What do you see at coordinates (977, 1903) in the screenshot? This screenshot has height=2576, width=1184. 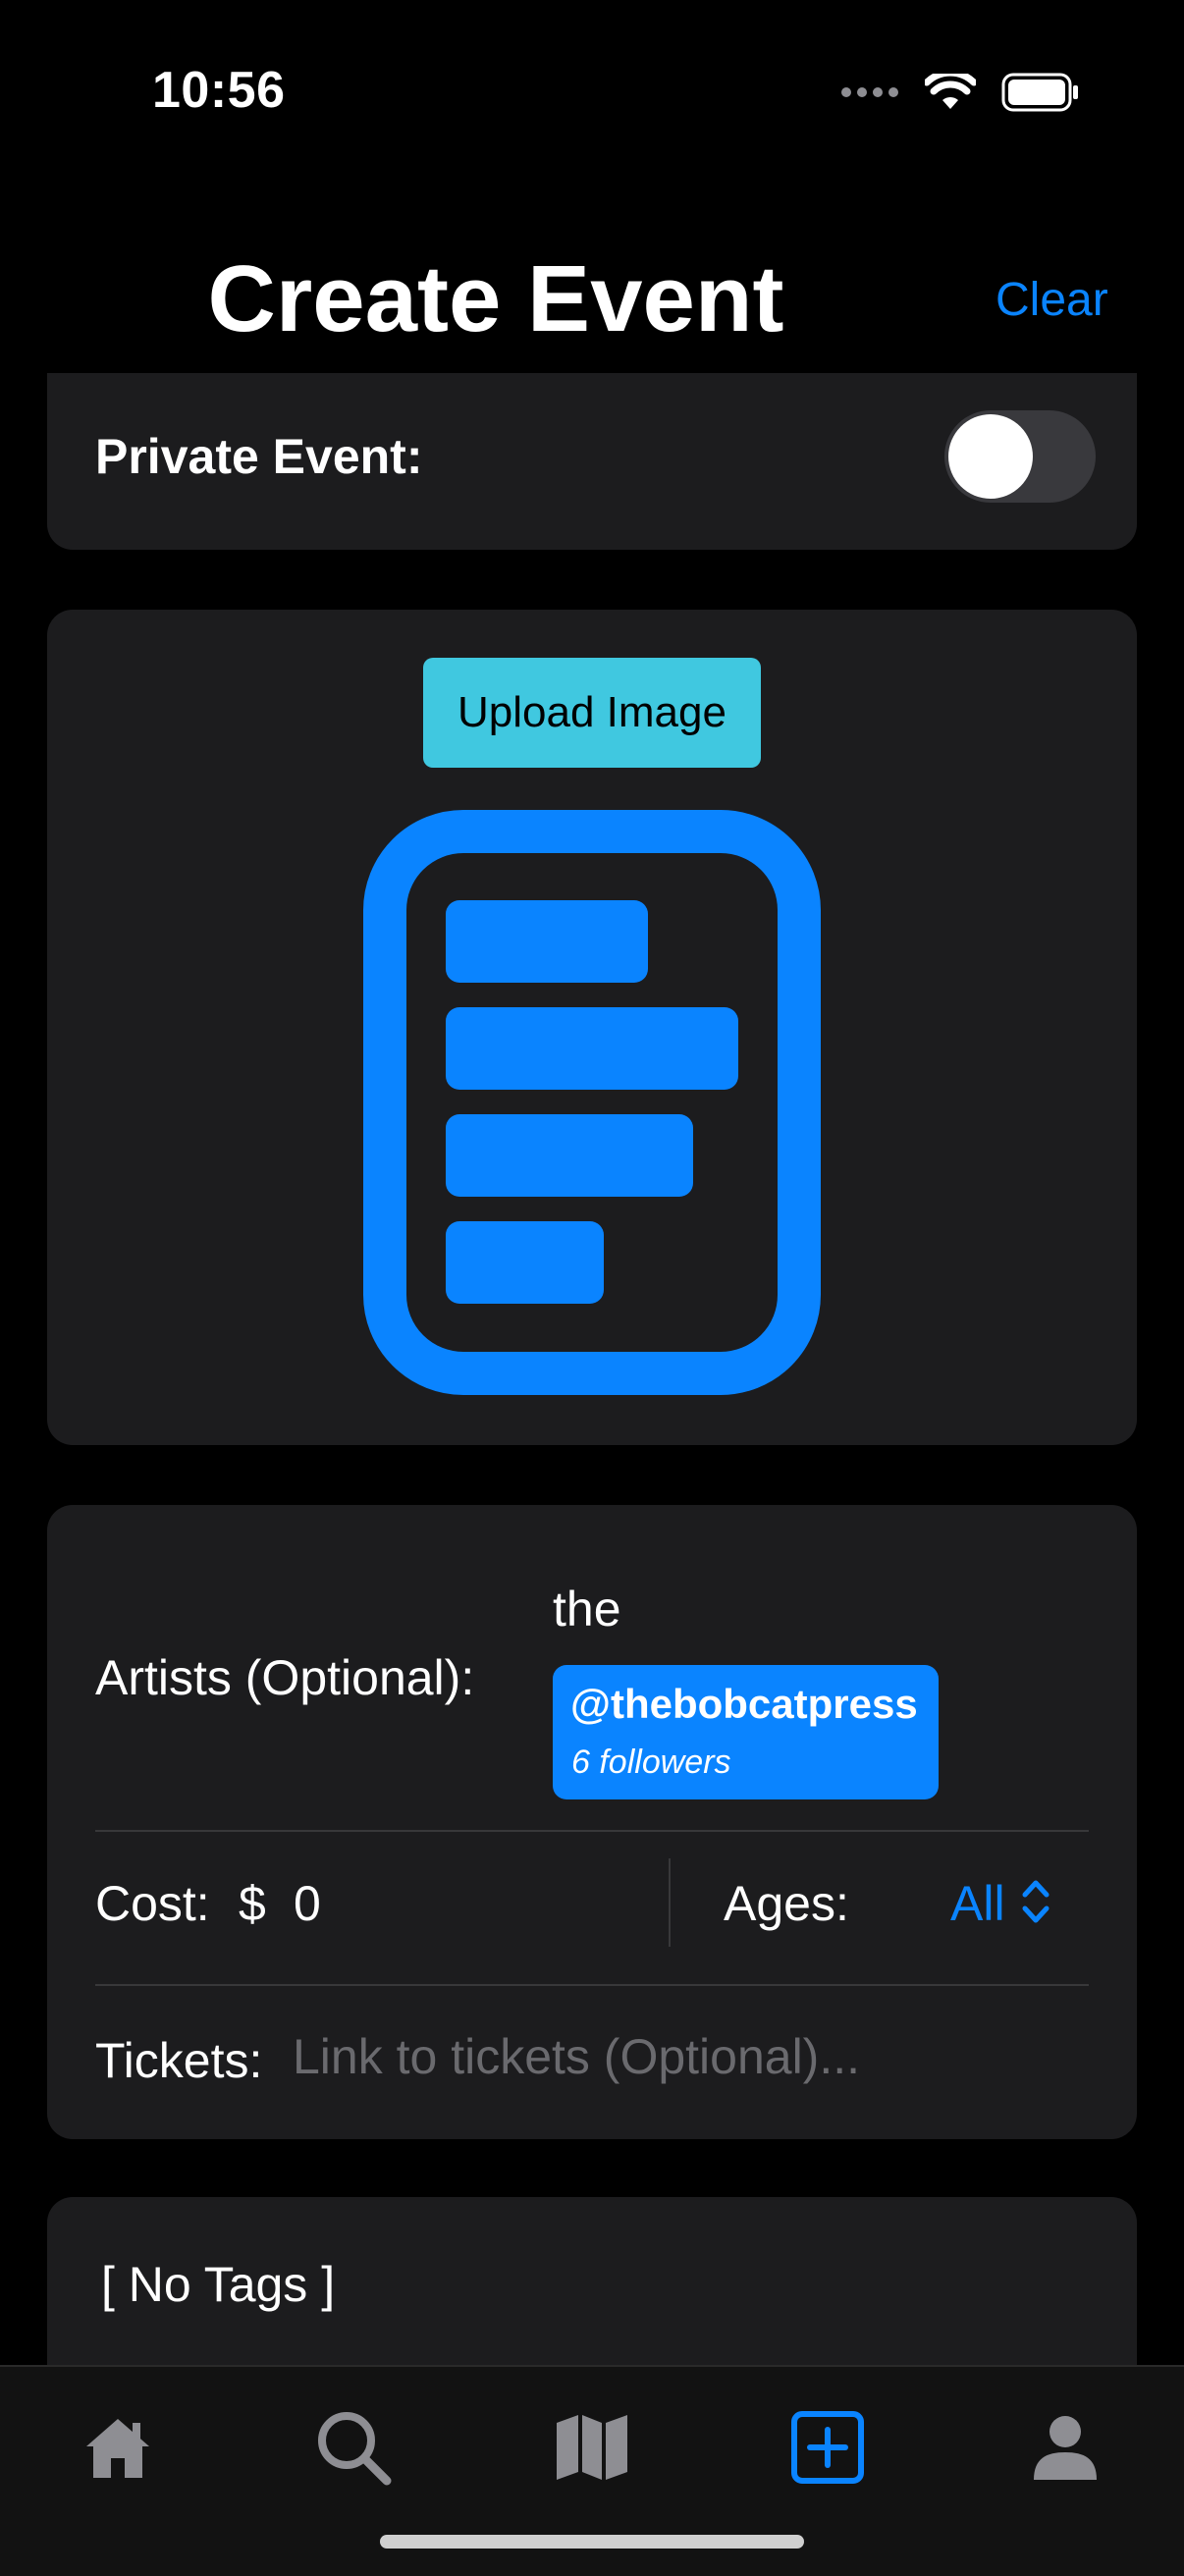 I see `ages-picker: All` at bounding box center [977, 1903].